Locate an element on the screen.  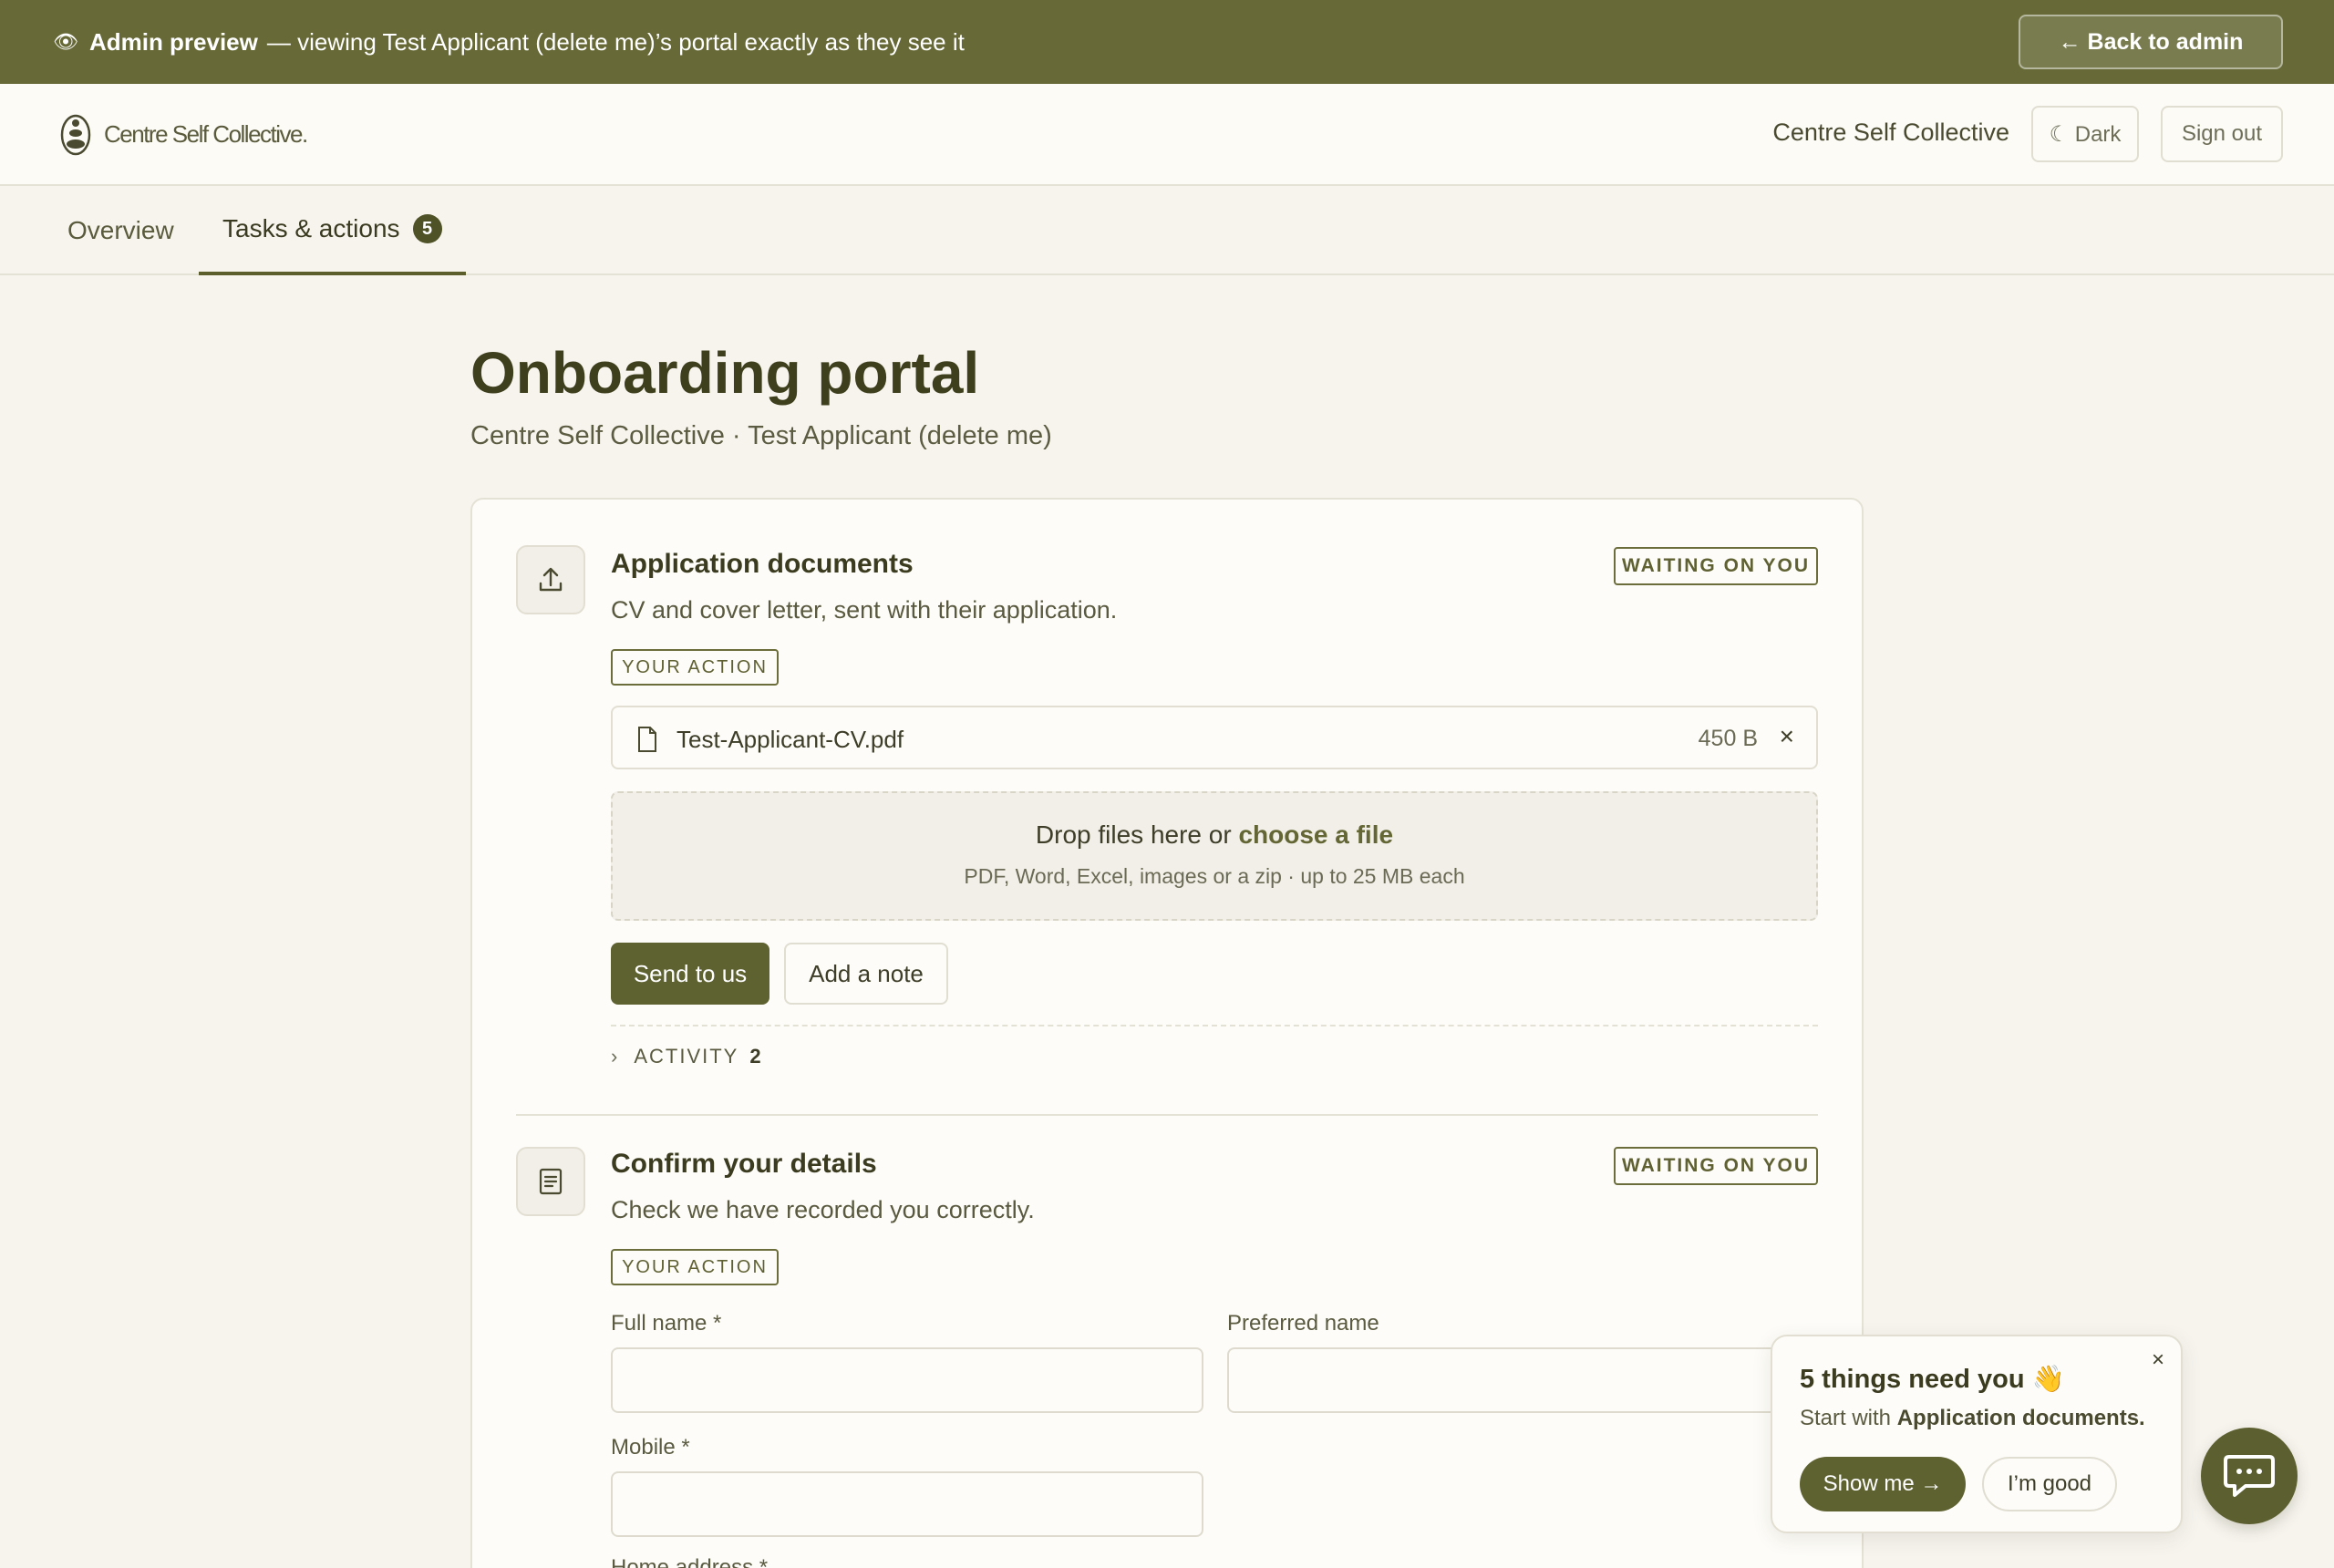
popup-title: 5 things need you 👋 is located at coordinates (1933, 1379).